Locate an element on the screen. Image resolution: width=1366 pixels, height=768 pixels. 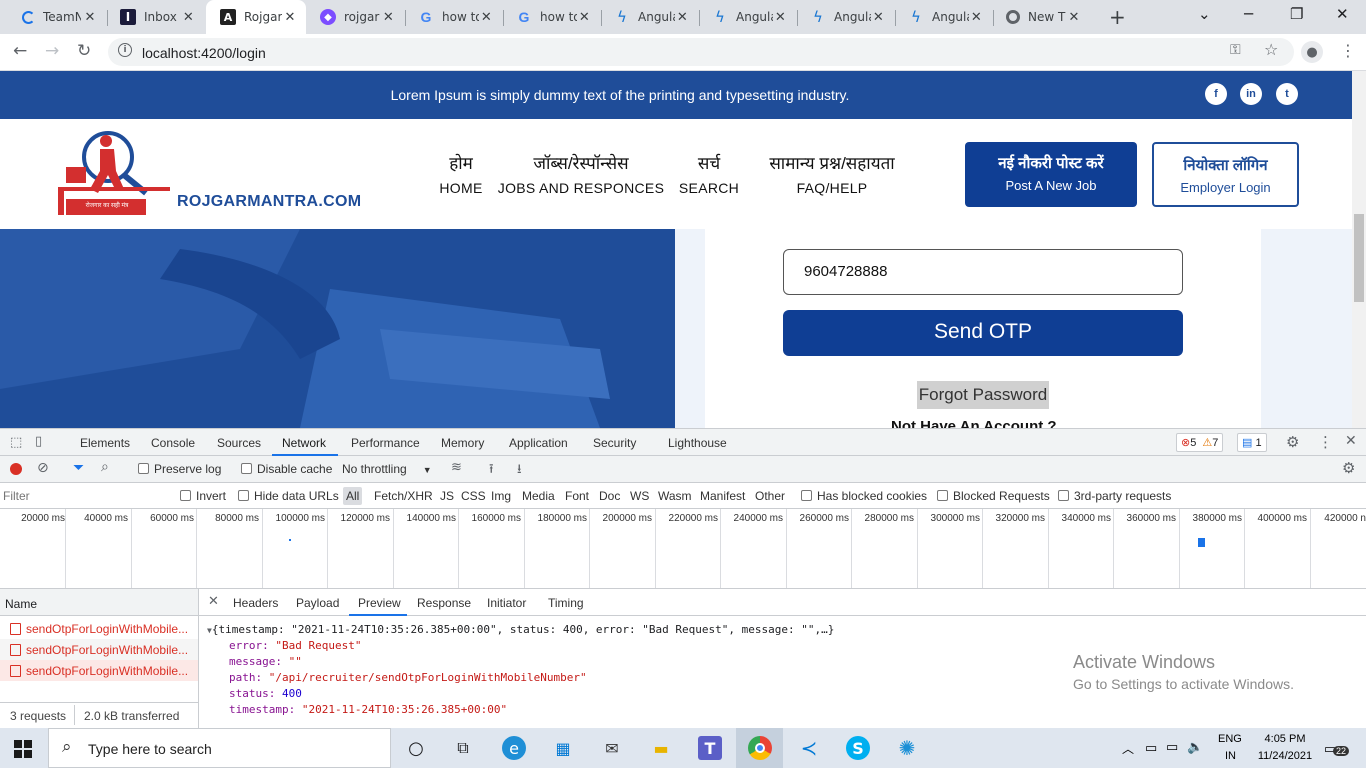
key-icon: ⚿ is located at coordinates (1235, 50).